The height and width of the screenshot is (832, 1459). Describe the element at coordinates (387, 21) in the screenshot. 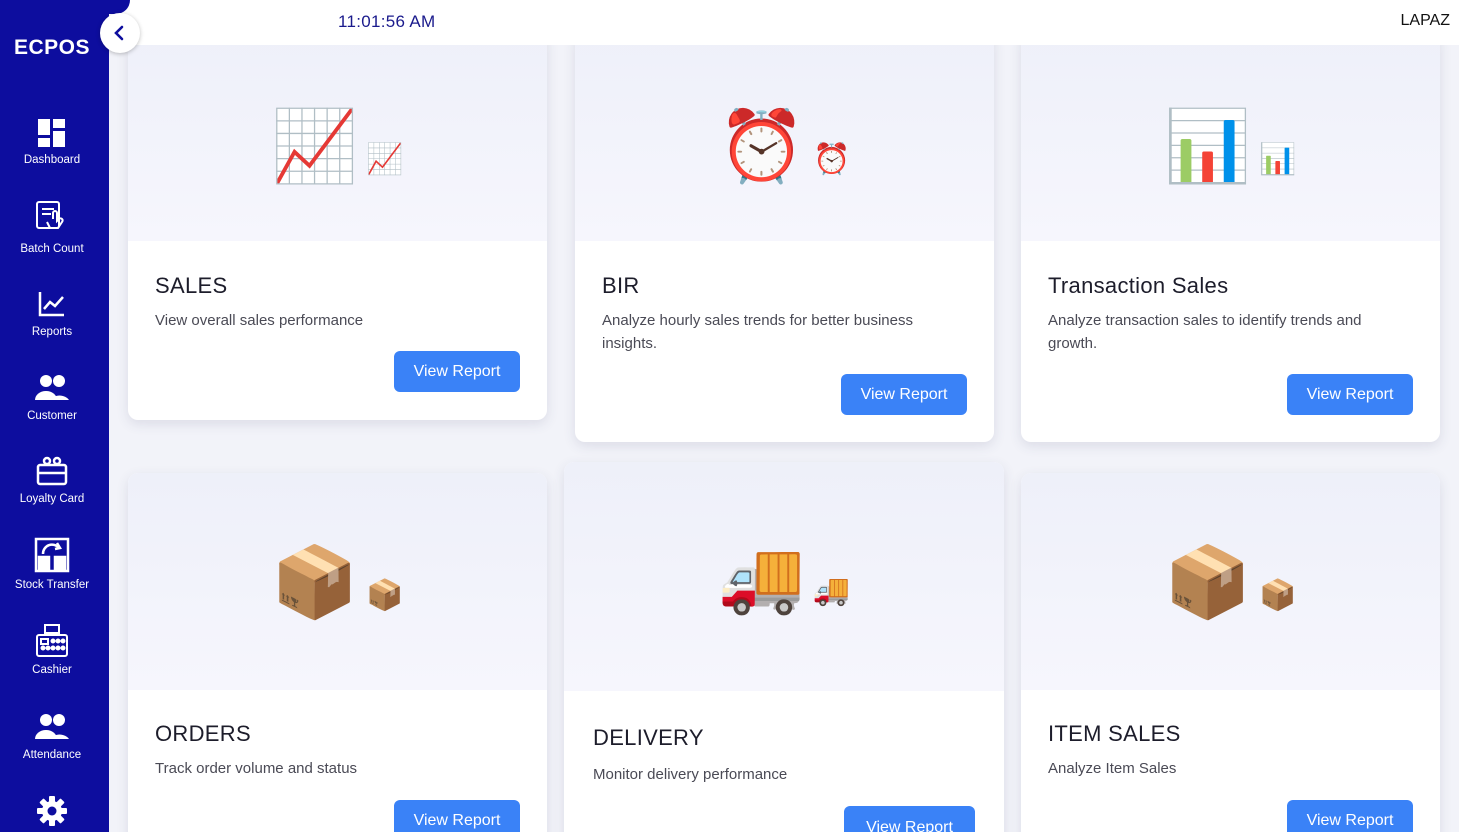

I see `clock-time: 11:01:56 AM` at that location.